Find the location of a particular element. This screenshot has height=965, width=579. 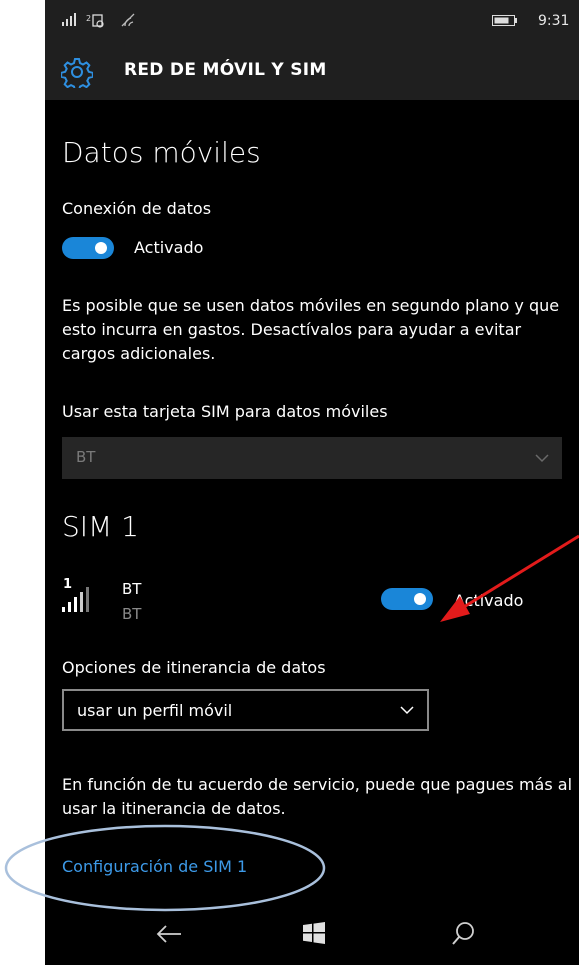

svg-text: 2 is located at coordinates (88, 18).